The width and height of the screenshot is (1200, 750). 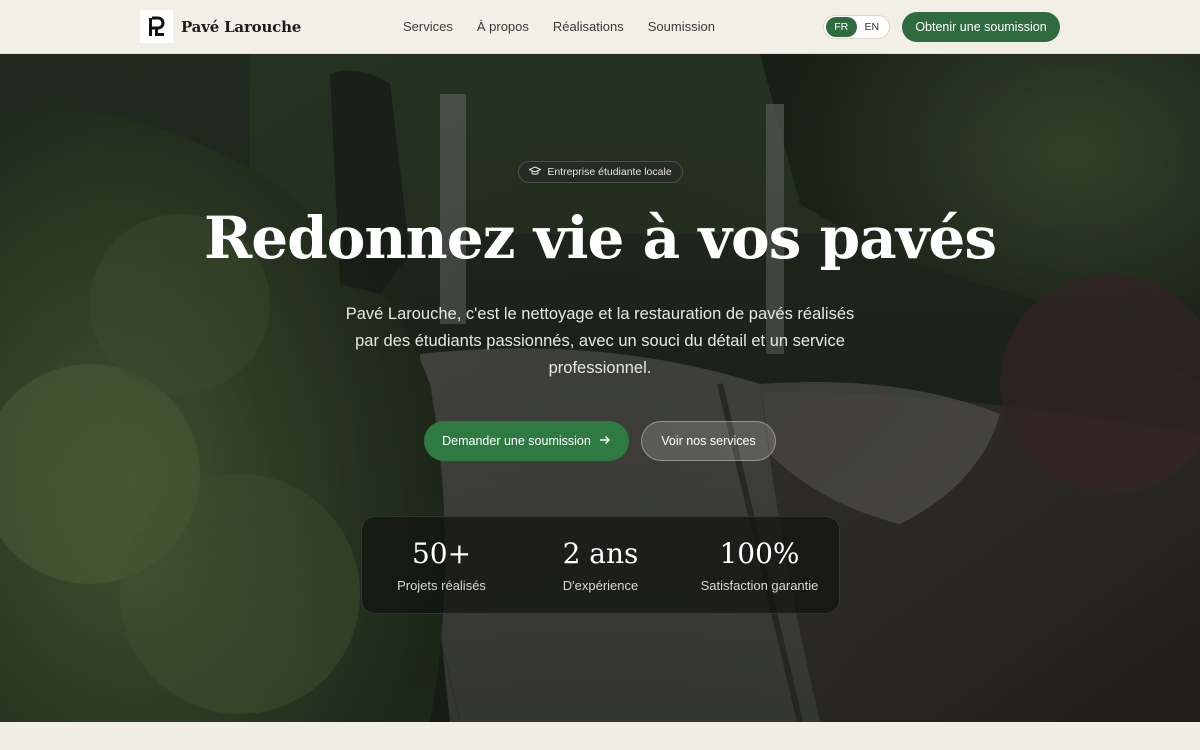 I want to click on brand: Pavé Larouche, so click(x=220, y=26).